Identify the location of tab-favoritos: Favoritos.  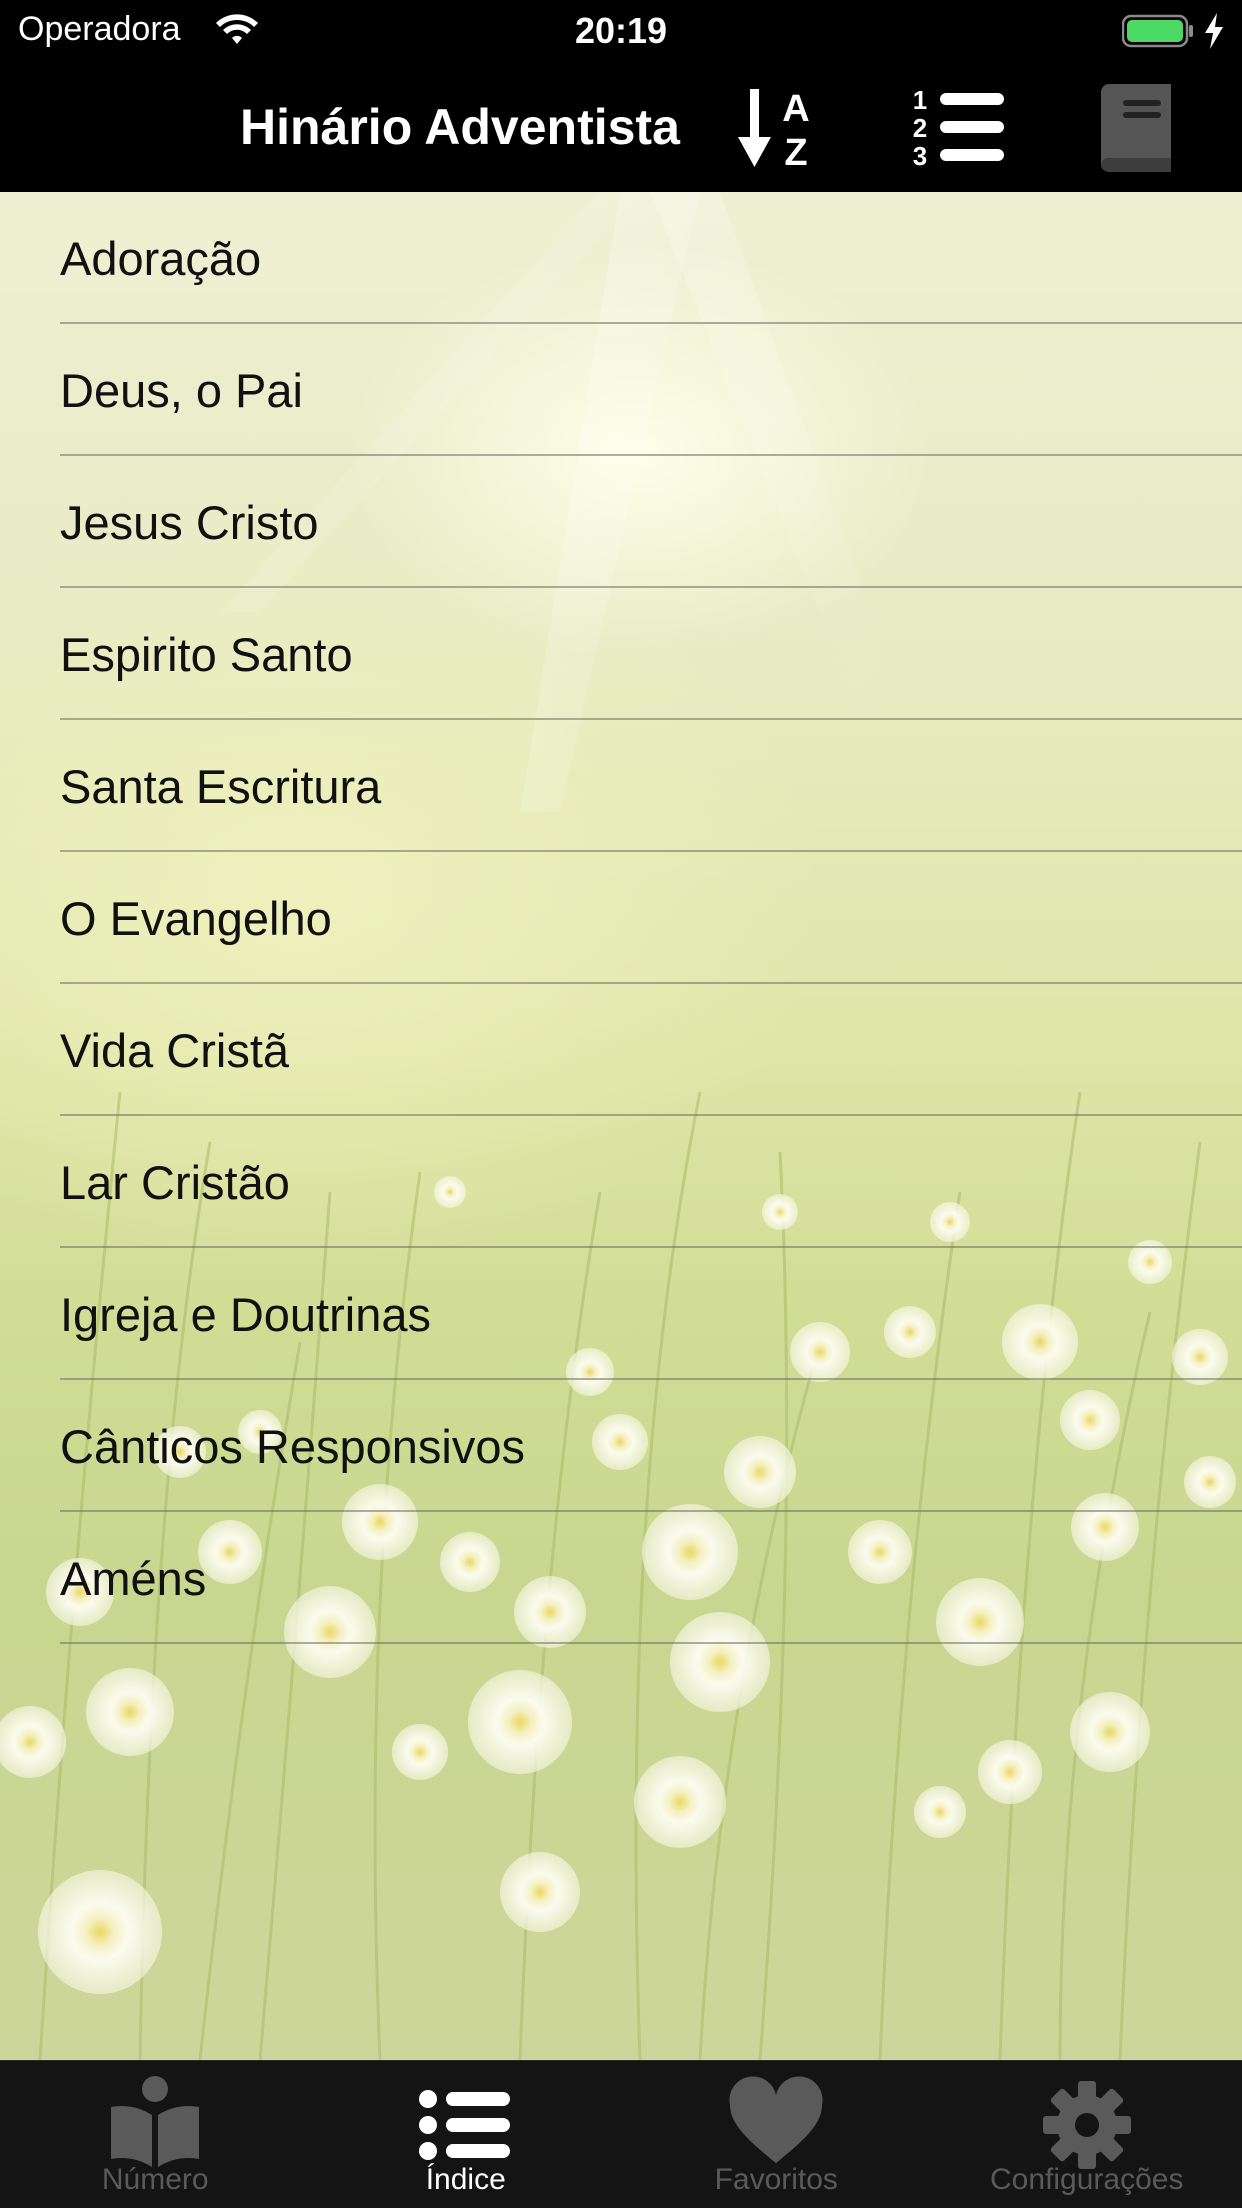
(776, 2134).